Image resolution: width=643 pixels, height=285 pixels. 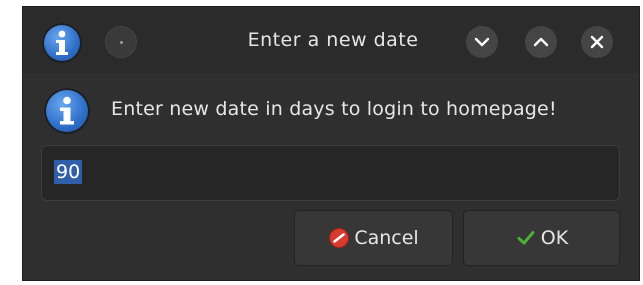 I want to click on chevron-up-icon, so click(x=541, y=42).